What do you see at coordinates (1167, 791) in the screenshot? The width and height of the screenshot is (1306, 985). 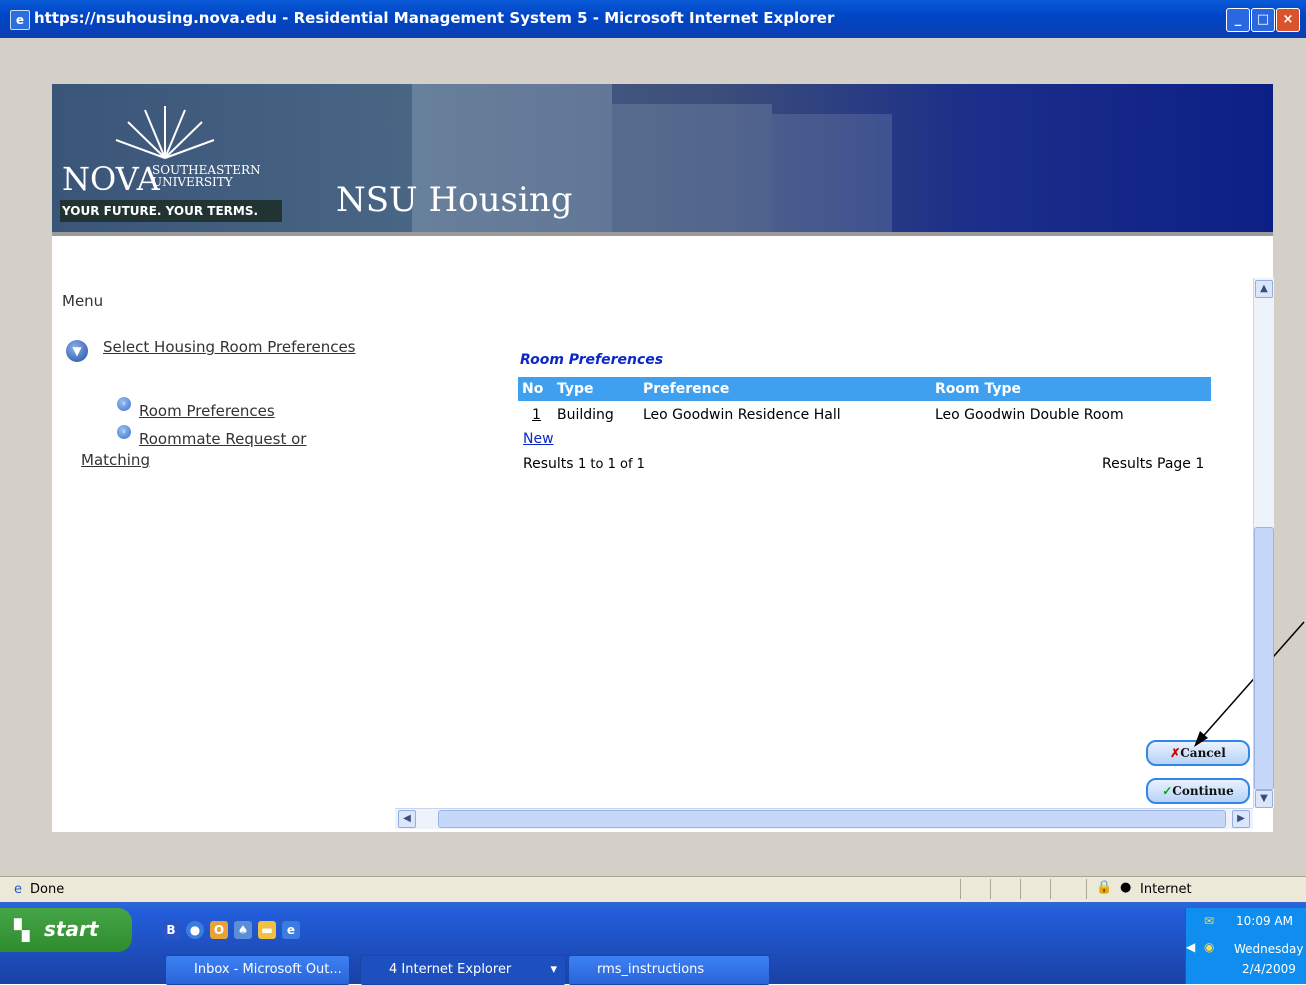 I see `continue-check-icon: ✓` at bounding box center [1167, 791].